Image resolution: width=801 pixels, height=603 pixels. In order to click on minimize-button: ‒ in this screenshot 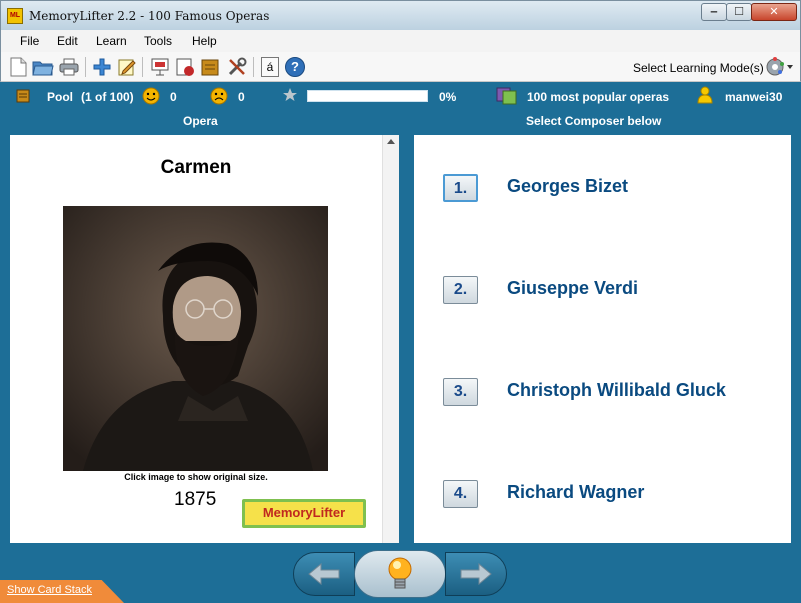, I will do `click(714, 12)`.